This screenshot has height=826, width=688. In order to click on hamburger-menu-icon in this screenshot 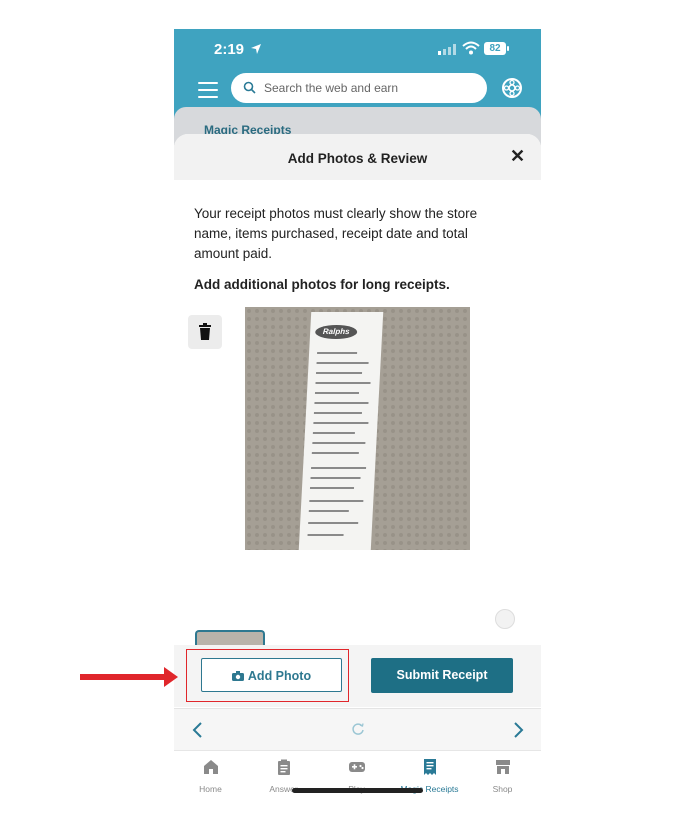, I will do `click(208, 90)`.